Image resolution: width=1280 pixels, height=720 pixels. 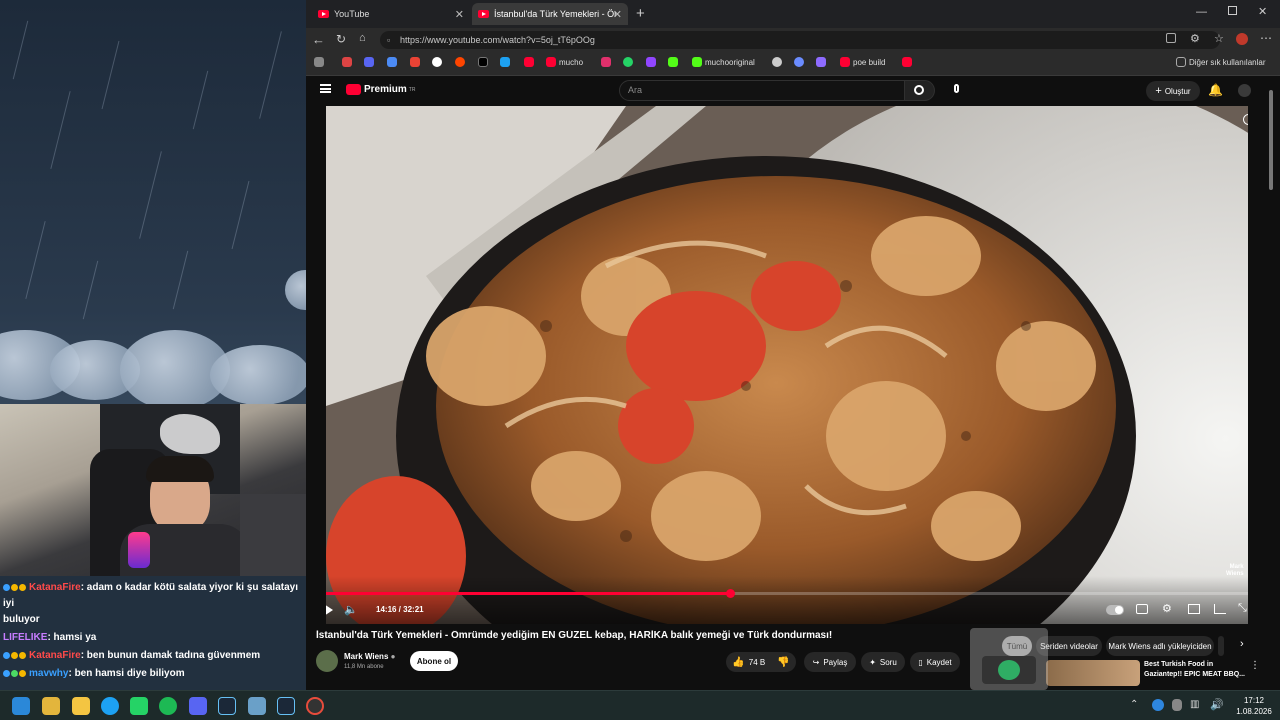 What do you see at coordinates (730, 62) in the screenshot?
I see `bookmark-label: muchooriginal` at bounding box center [730, 62].